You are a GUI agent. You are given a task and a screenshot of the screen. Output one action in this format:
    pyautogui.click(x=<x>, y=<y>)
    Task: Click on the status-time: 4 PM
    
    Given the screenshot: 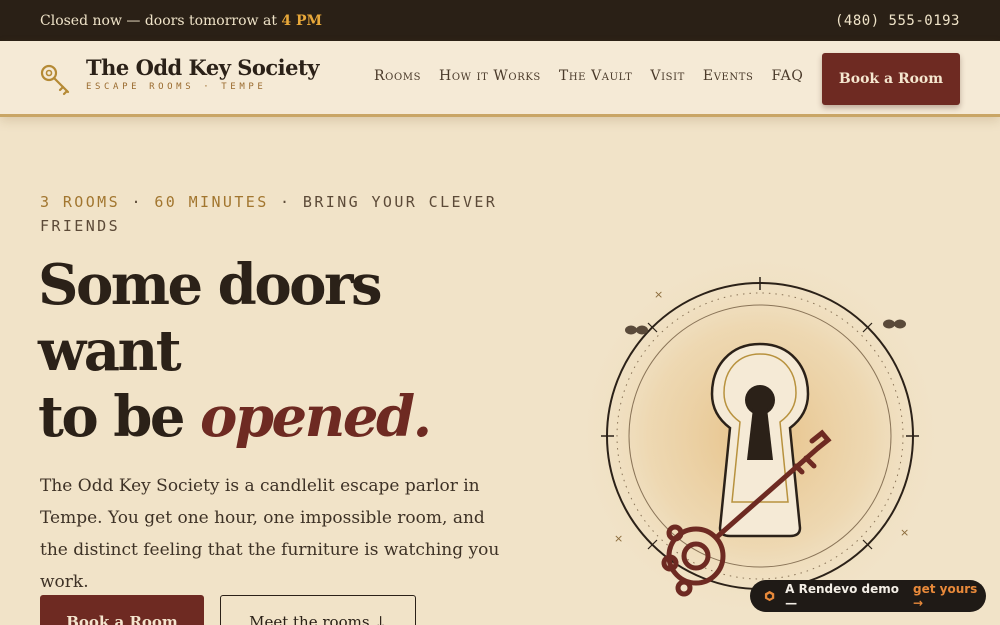 What is the action you would take?
    pyautogui.click(x=302, y=20)
    